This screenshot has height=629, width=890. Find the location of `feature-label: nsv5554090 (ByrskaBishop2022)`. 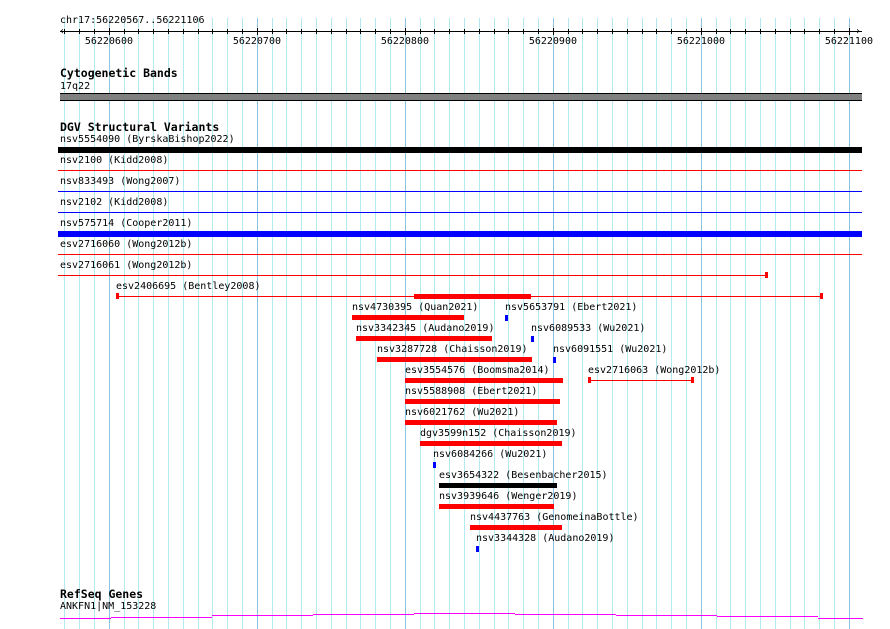

feature-label: nsv5554090 (ByrskaBishop2022) is located at coordinates (147, 139).